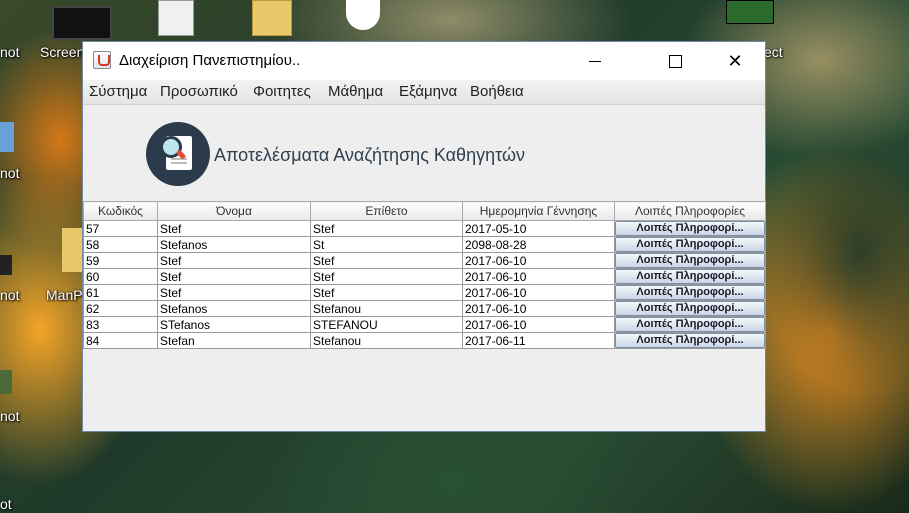  What do you see at coordinates (272, 18) in the screenshot?
I see `desktop-icon-folder` at bounding box center [272, 18].